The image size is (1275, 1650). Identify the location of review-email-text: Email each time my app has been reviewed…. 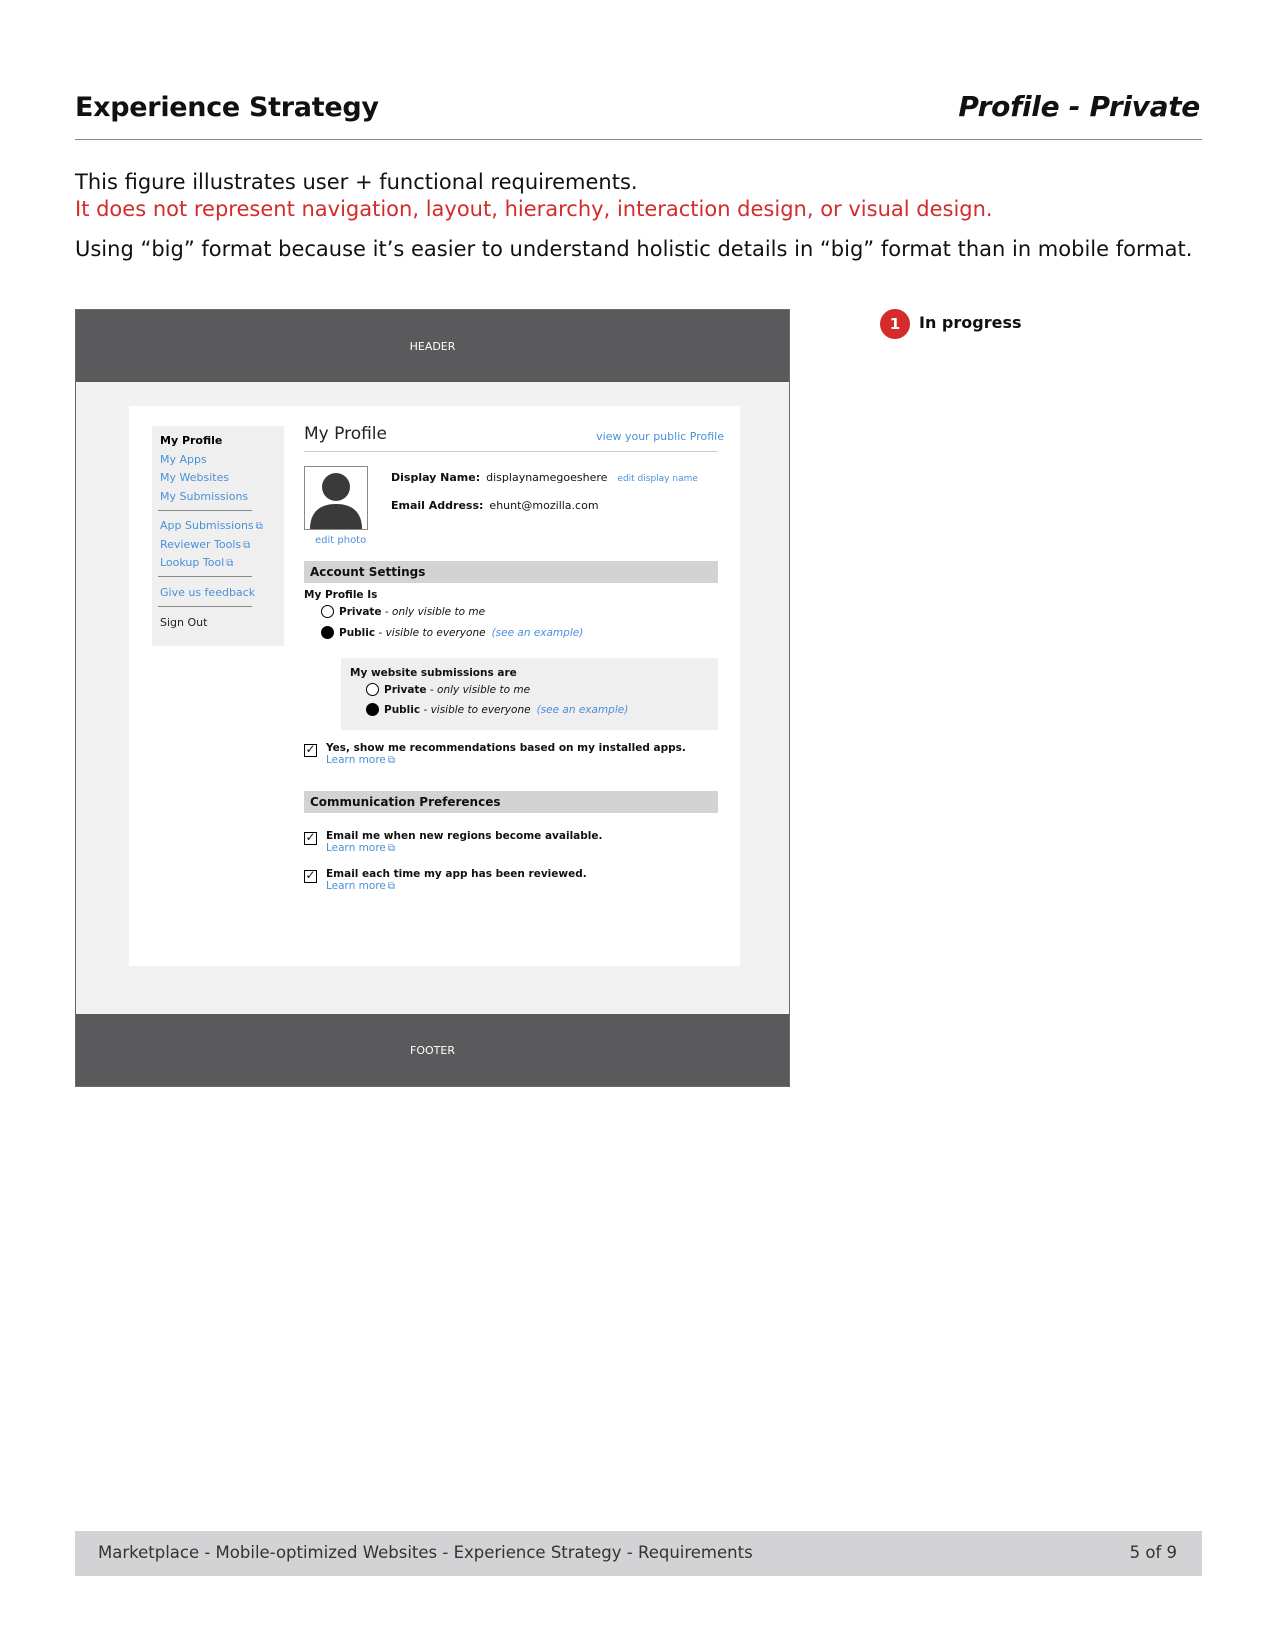
(456, 874).